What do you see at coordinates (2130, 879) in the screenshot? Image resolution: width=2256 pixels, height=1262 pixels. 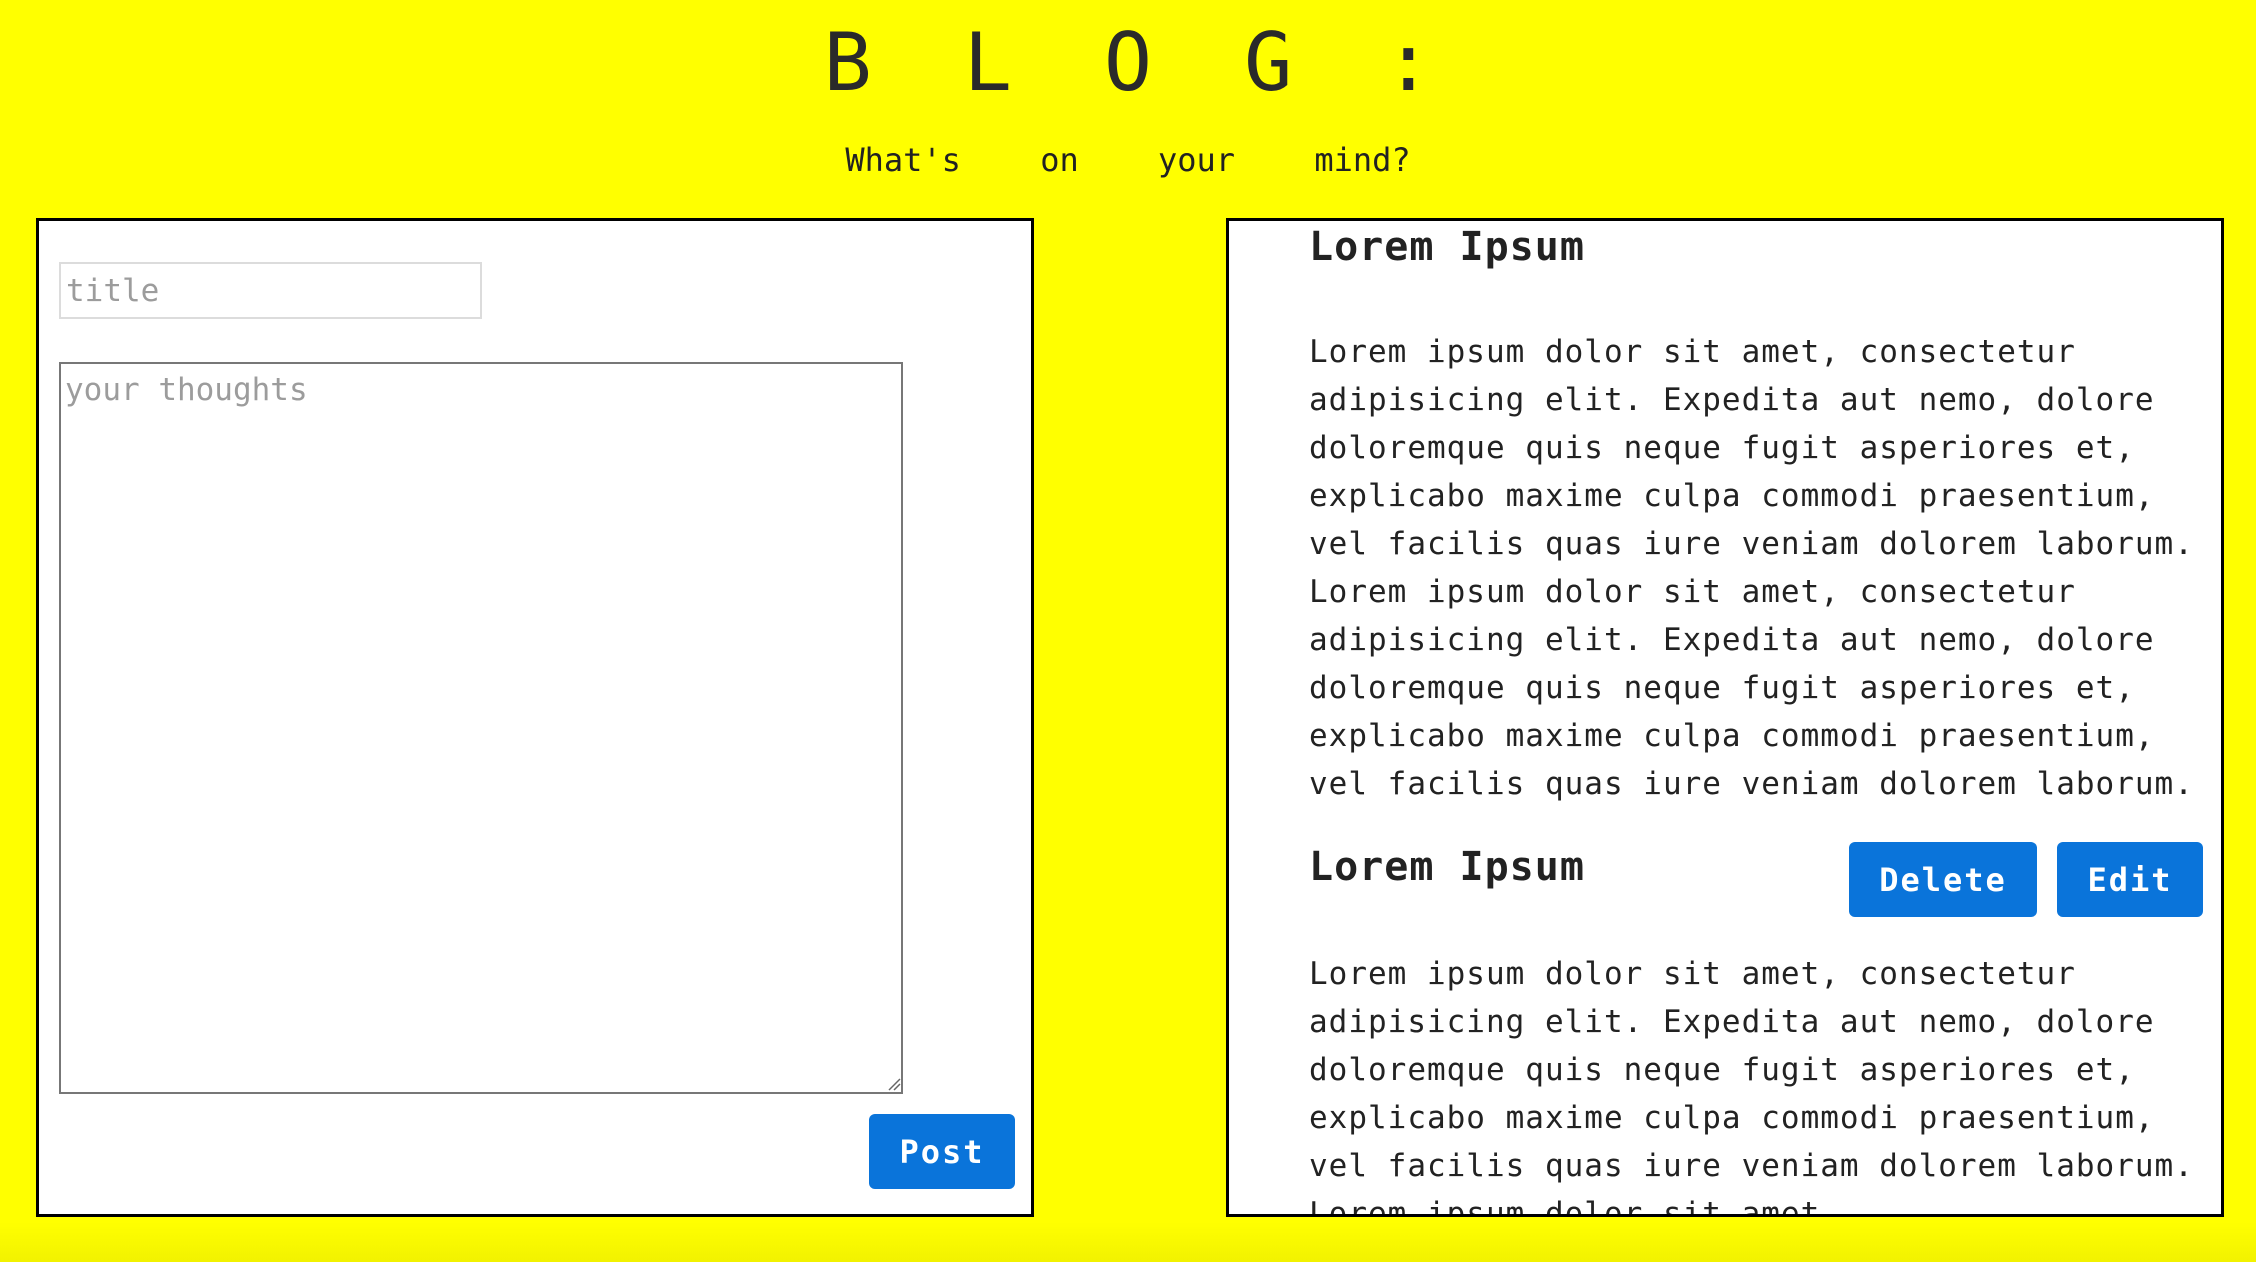 I see `edit-button: Edit` at bounding box center [2130, 879].